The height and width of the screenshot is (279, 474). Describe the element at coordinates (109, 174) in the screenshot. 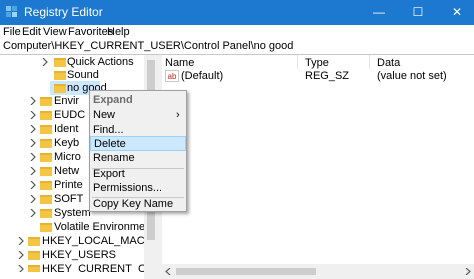

I see `menu-item-label: Export` at that location.